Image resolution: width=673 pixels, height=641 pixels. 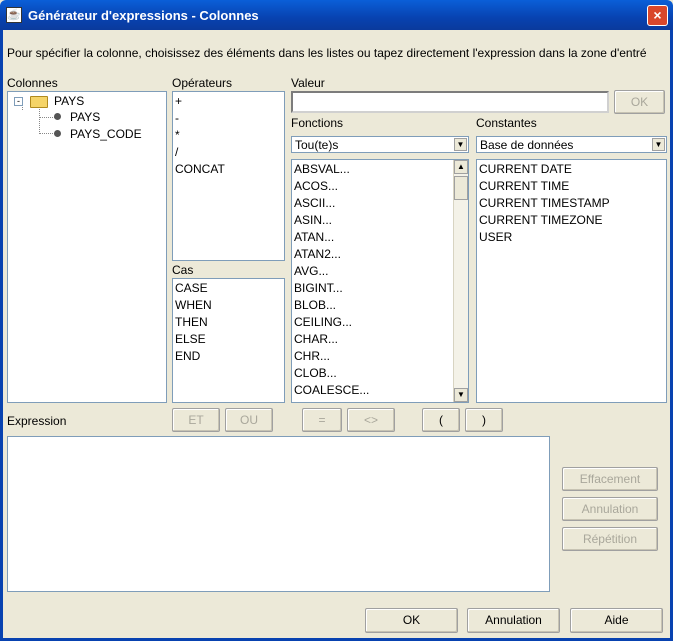 I want to click on window-title: Générateur d'expressions - Colonnes, so click(x=143, y=15).